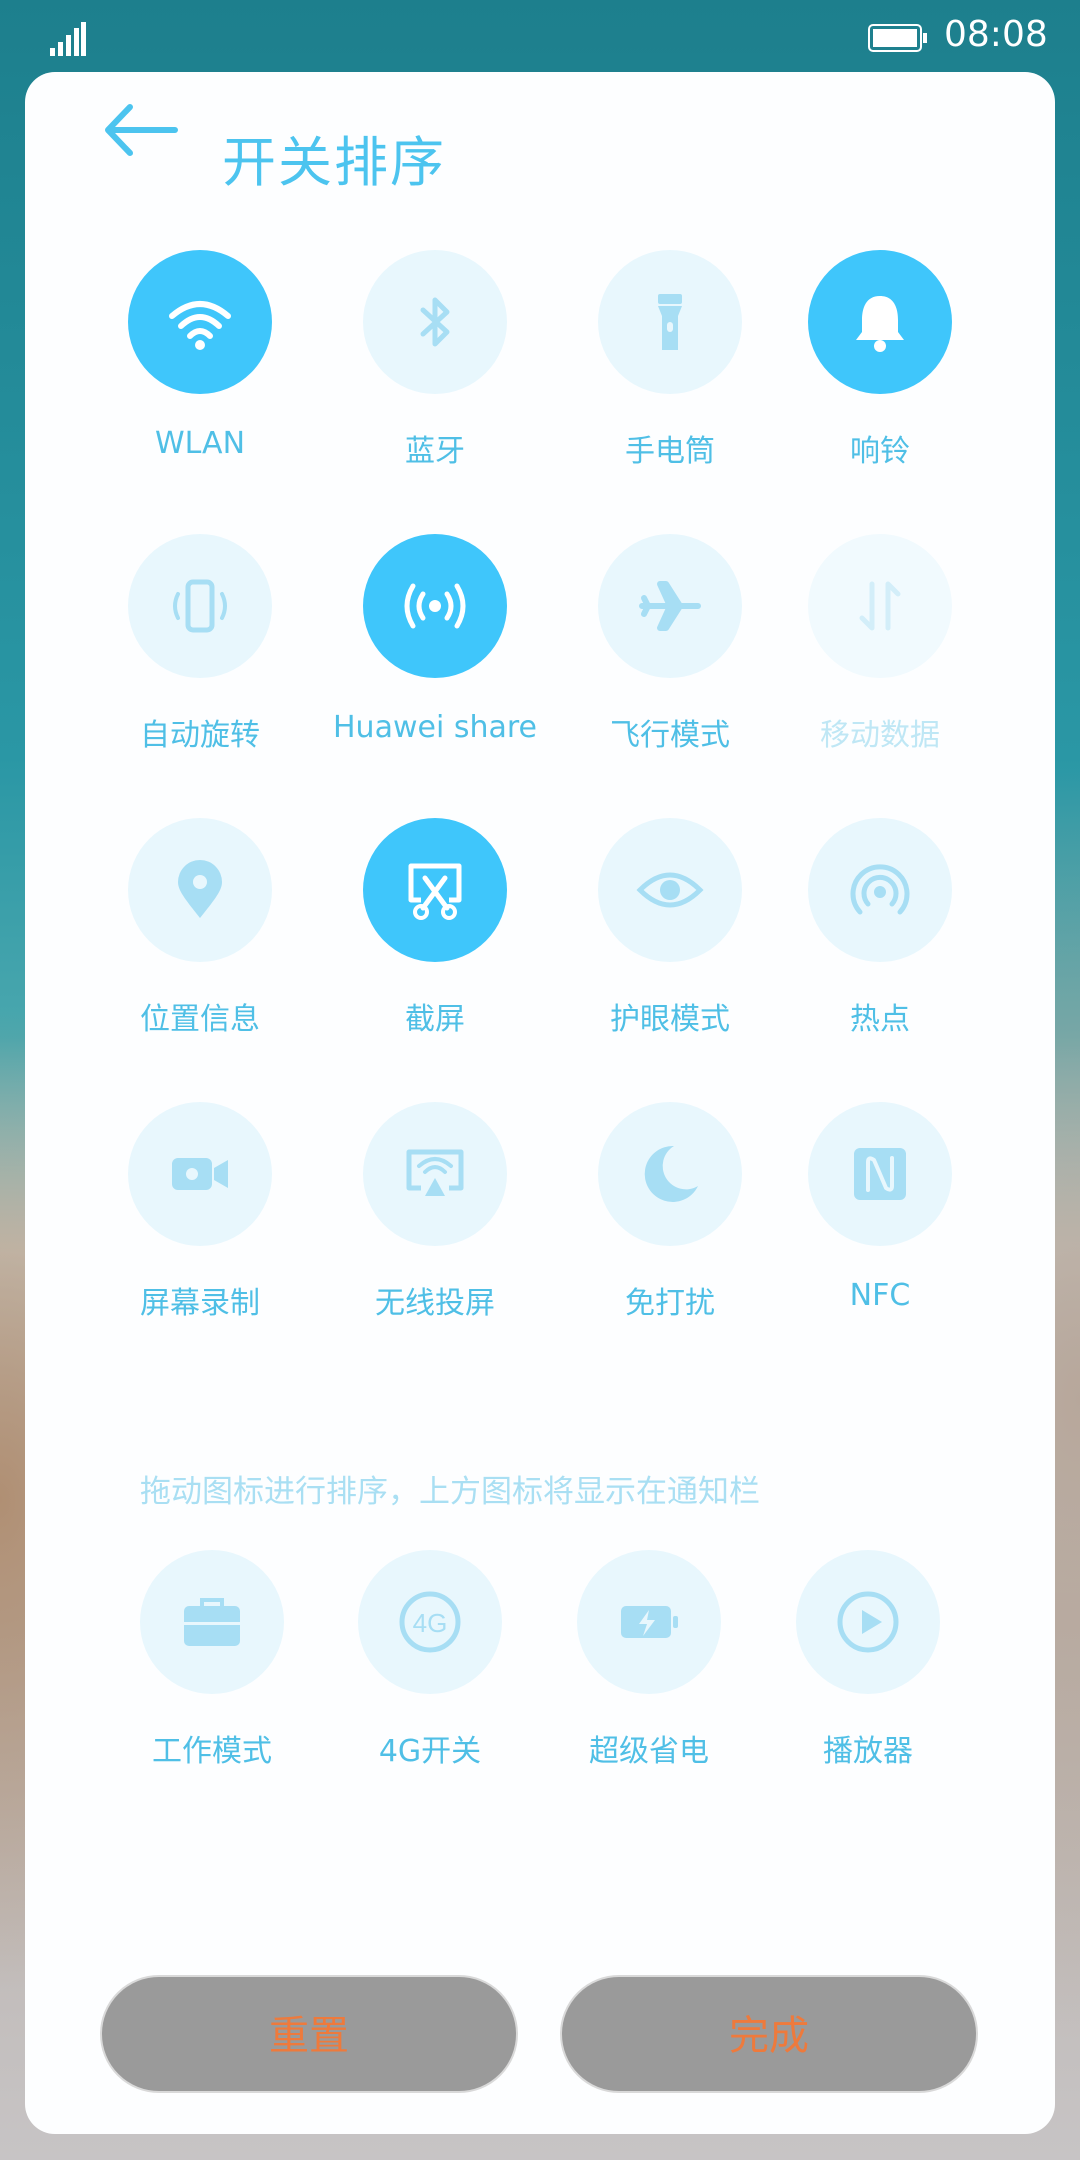 The height and width of the screenshot is (2160, 1080). What do you see at coordinates (200, 1019) in the screenshot?
I see `tile-label: 位置信息` at bounding box center [200, 1019].